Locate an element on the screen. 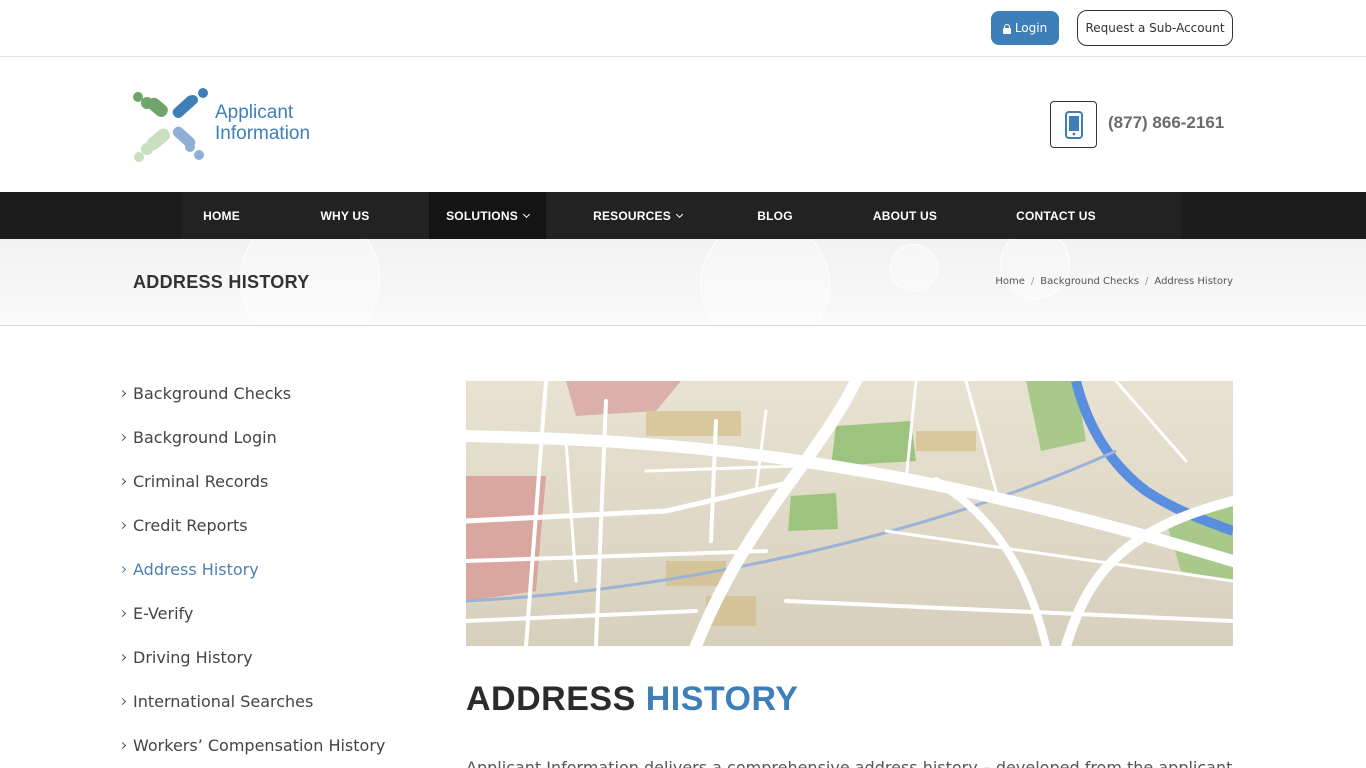 This screenshot has height=768, width=1366. lock-icon is located at coordinates (1006, 28).